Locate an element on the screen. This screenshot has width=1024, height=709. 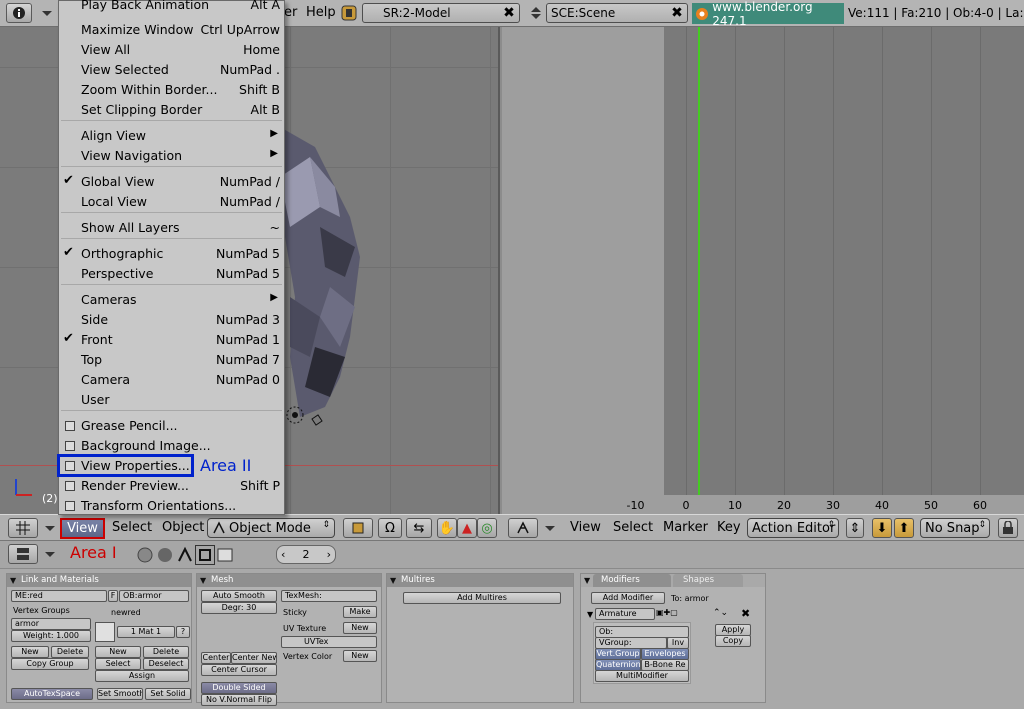
move-up-down-icon: ⌃⌄ is located at coordinates (728, 614).